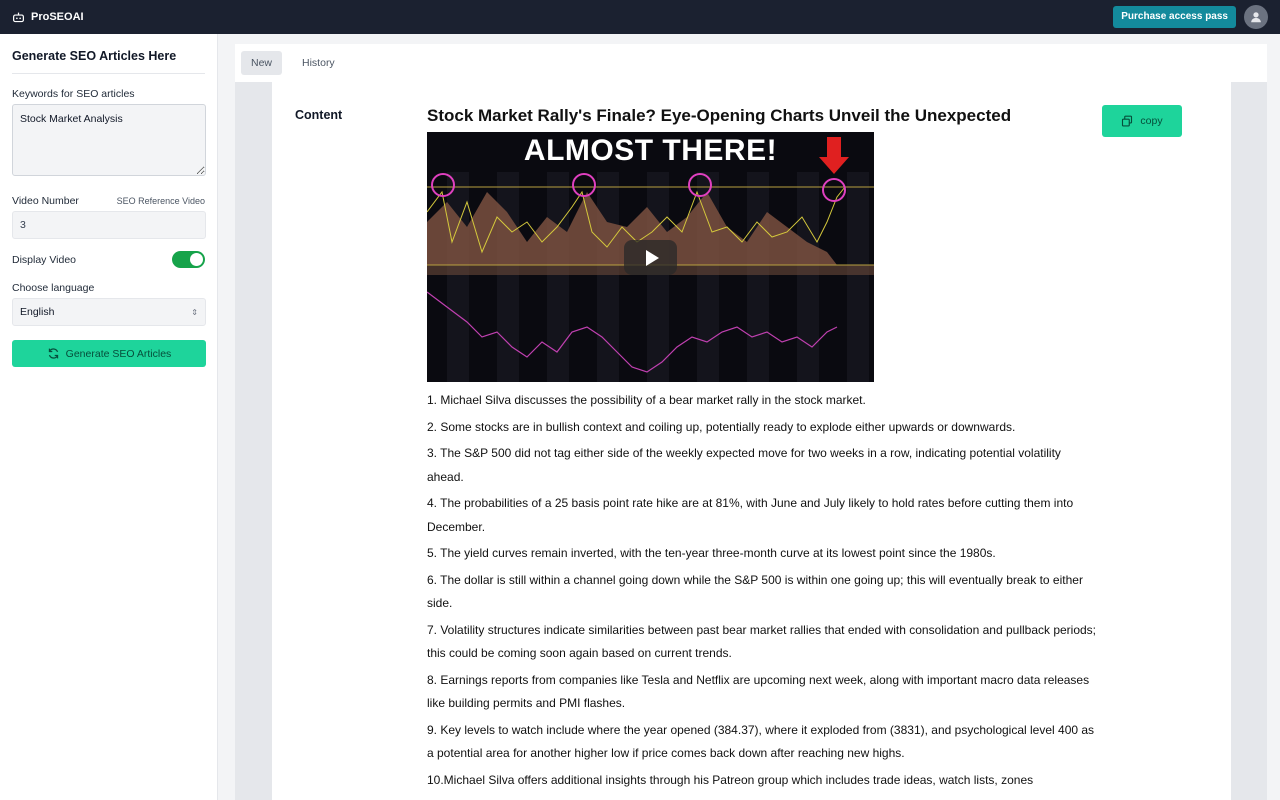  Describe the element at coordinates (751, 63) in the screenshot. I see `tab-bar: New History` at that location.